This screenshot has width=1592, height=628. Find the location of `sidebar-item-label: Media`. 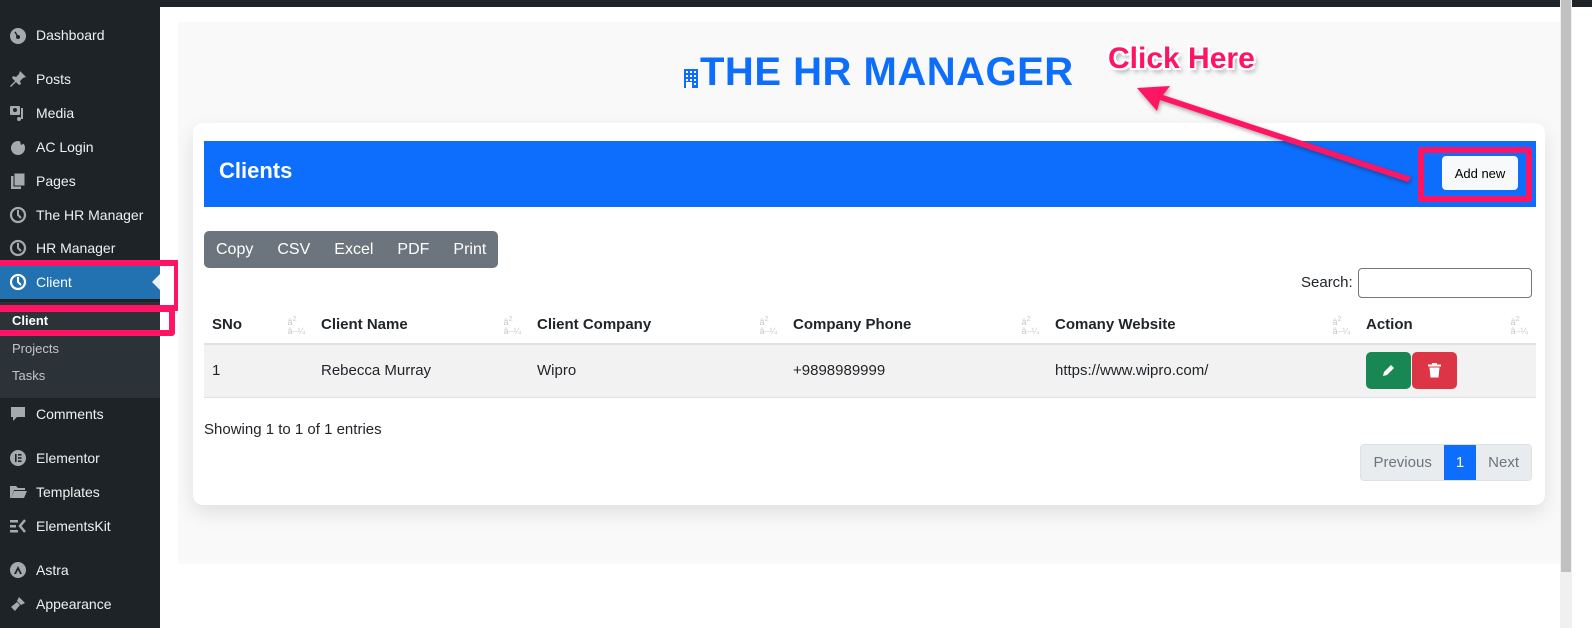

sidebar-item-label: Media is located at coordinates (55, 113).